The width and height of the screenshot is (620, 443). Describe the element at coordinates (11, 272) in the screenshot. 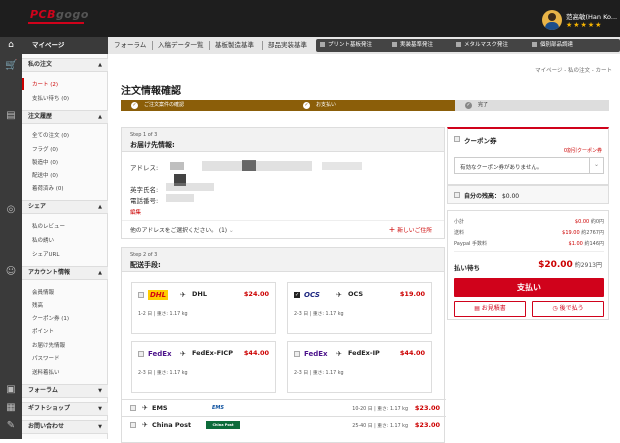

I see `account-icon: ☺` at that location.